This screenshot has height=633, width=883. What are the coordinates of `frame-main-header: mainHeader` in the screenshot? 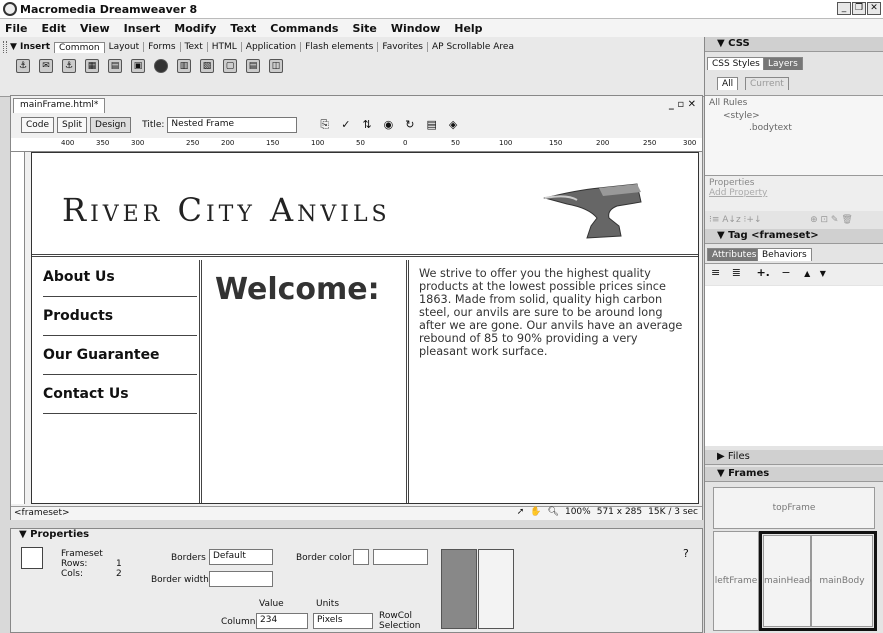 It's located at (791, 581).